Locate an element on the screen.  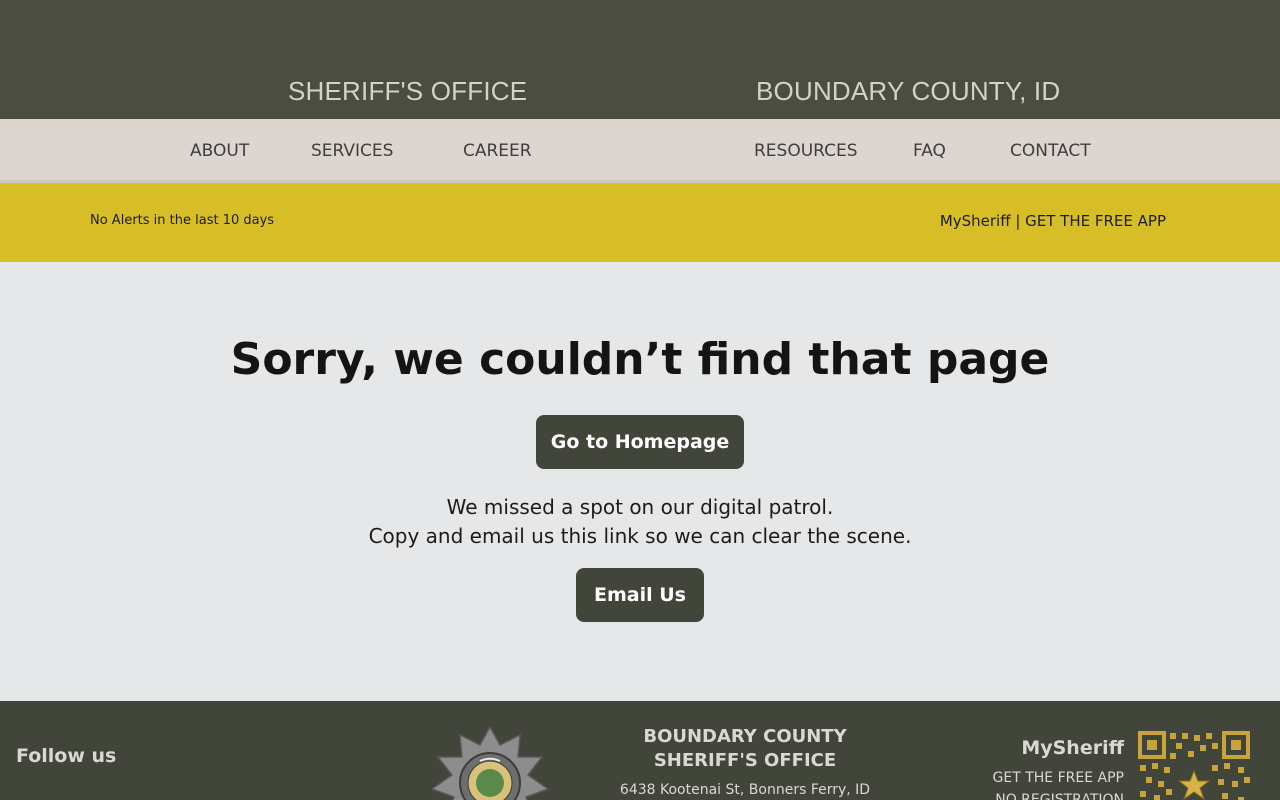
org-name: BOUNDARY COUNTY SHERIFF'S OFFICE is located at coordinates (745, 748).